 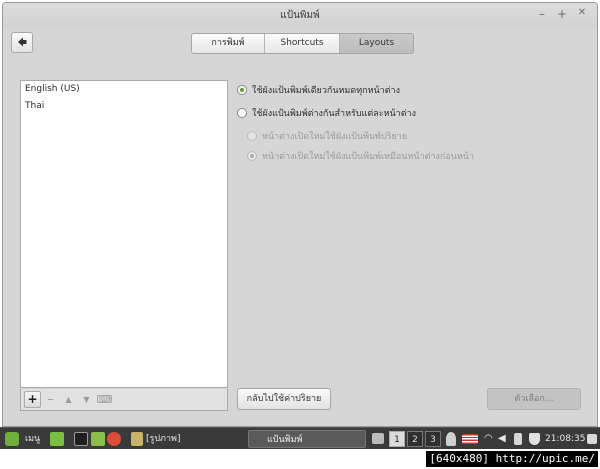 I want to click on title-bar: แป้นพิมพ์ – + ✕, so click(x=300, y=15).